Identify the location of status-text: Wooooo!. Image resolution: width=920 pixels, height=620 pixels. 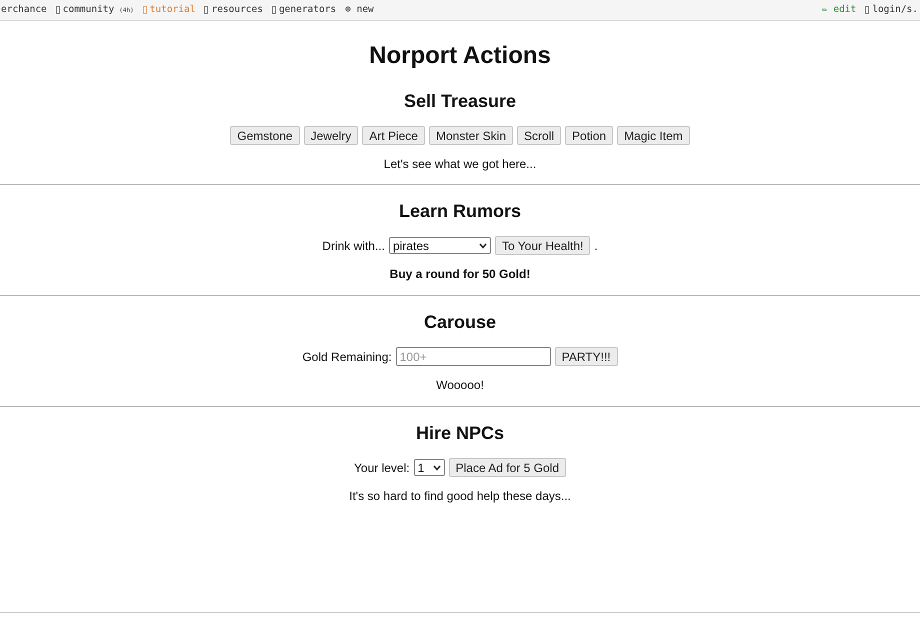
(460, 385).